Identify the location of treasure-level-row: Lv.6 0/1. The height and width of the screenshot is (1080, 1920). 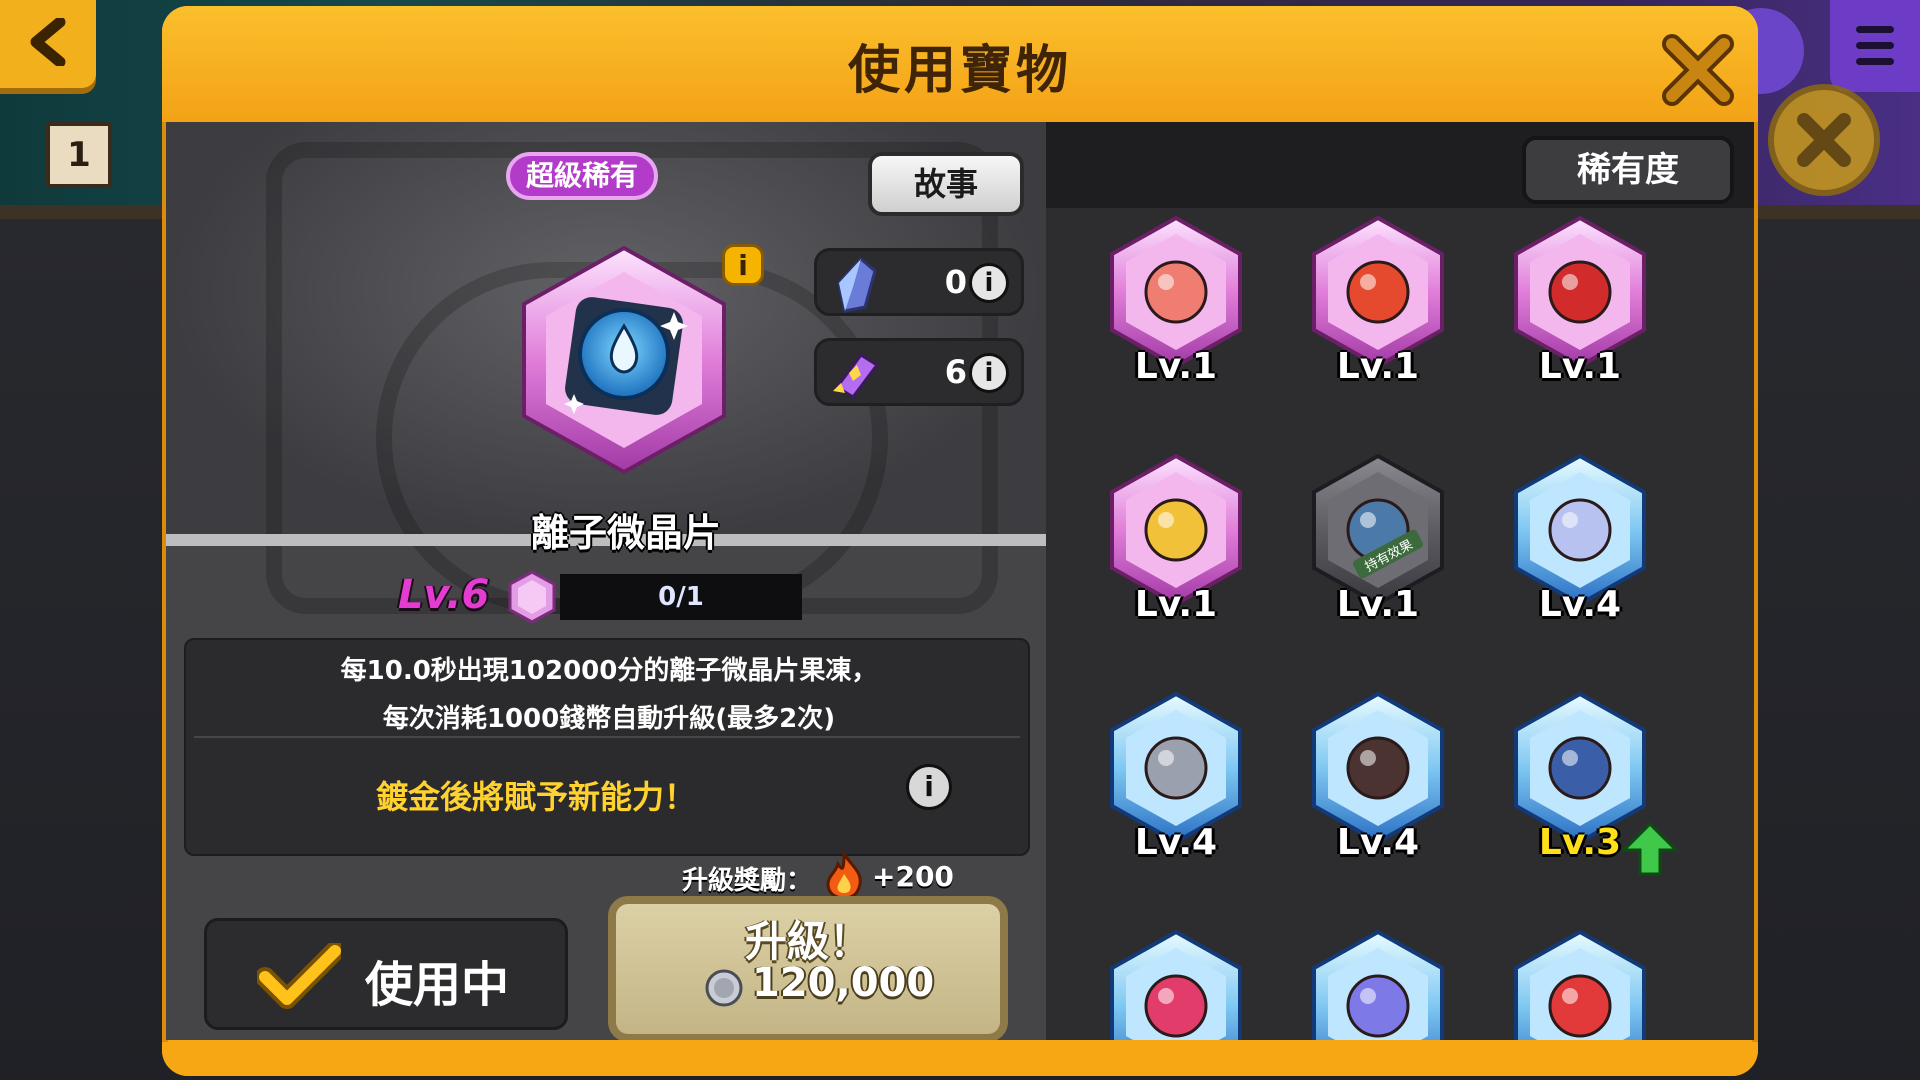
(623, 597).